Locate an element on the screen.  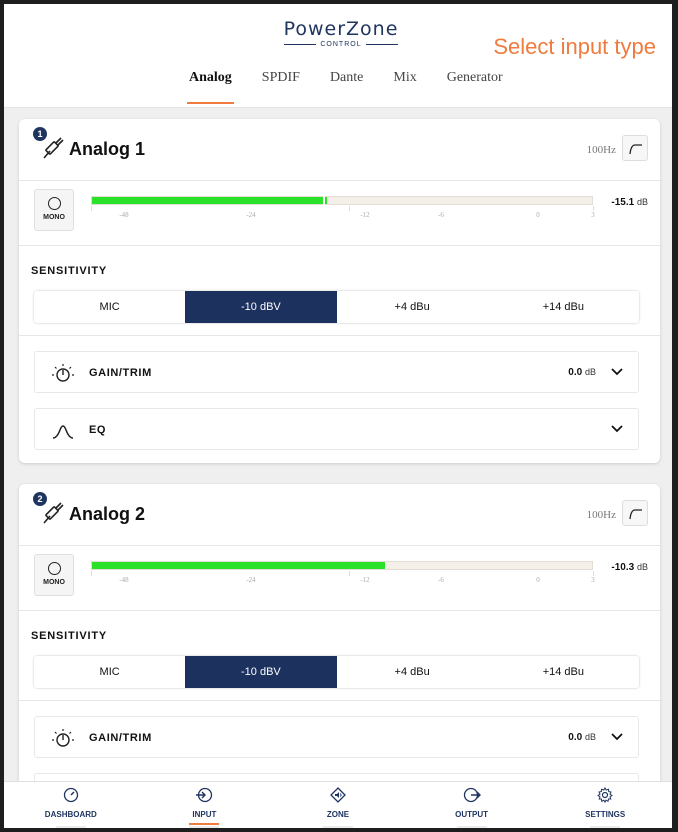
gauge-icon is located at coordinates (70, 795).